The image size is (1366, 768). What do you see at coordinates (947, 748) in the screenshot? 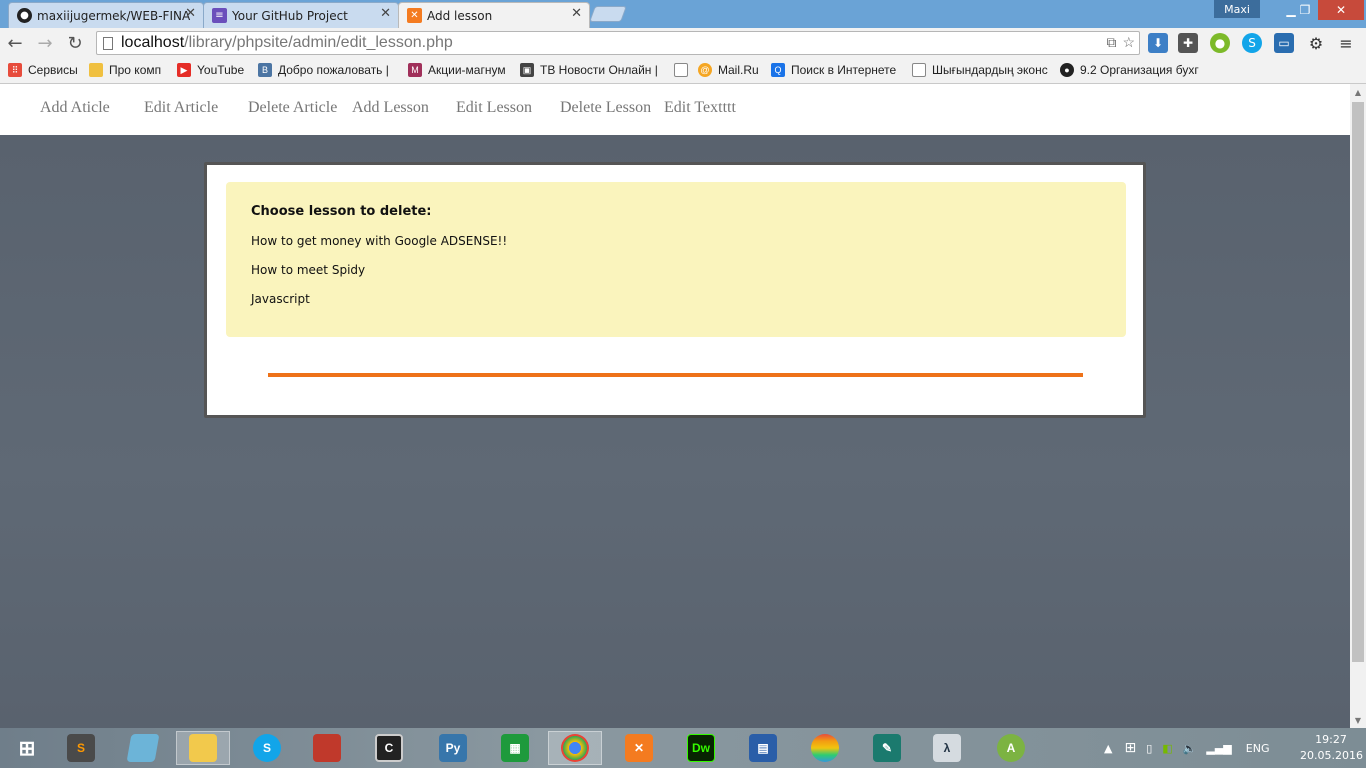
I see `taskbar-lambda-app: λ` at bounding box center [947, 748].